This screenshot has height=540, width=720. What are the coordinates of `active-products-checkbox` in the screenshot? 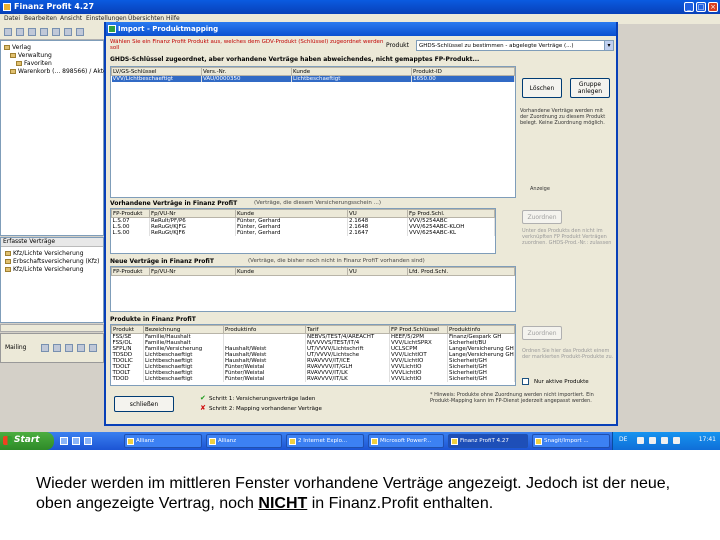 It's located at (525, 381).